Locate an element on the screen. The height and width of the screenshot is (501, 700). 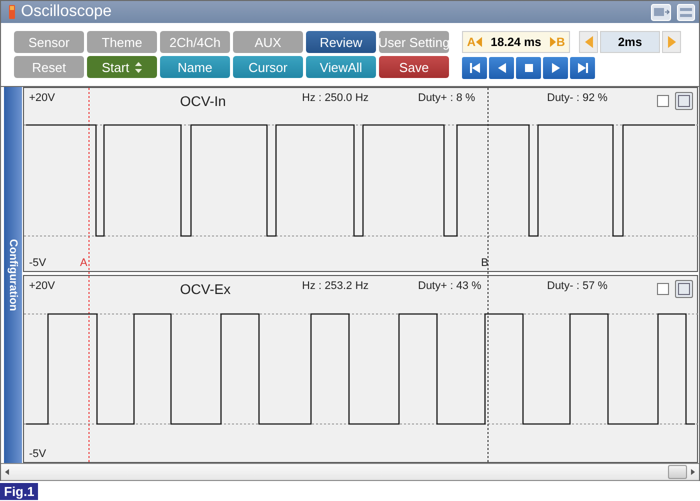
app-icon is located at coordinates (12, 12).